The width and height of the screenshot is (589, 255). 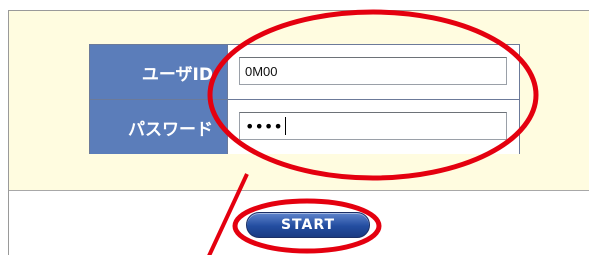 I want to click on password-value: ••••, so click(x=264, y=126).